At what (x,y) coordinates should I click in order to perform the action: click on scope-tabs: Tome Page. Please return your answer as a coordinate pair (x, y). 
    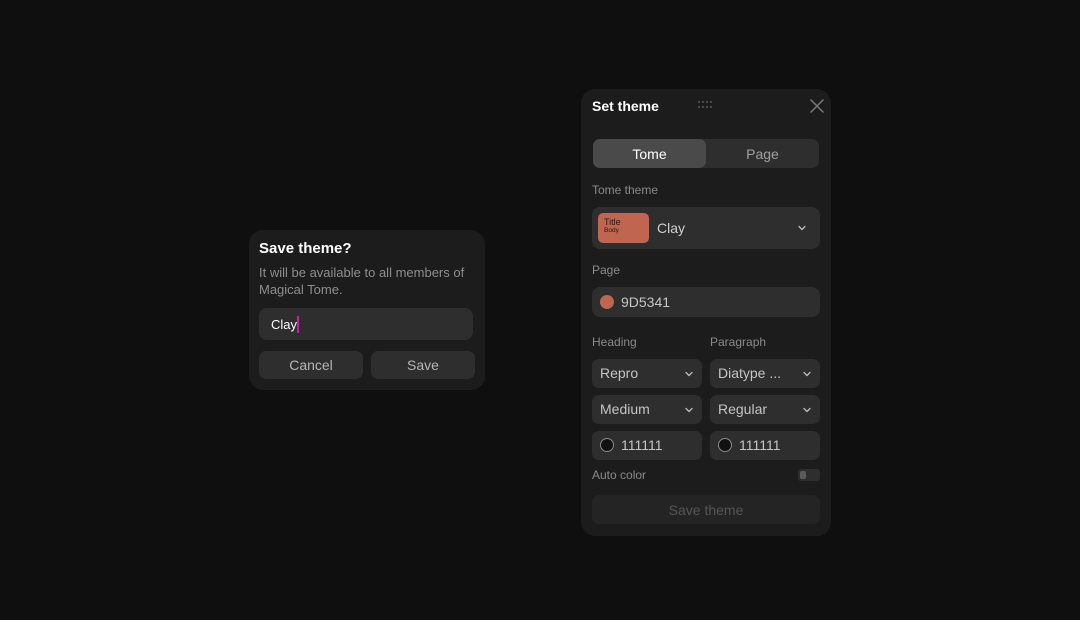
    Looking at the image, I should click on (706, 153).